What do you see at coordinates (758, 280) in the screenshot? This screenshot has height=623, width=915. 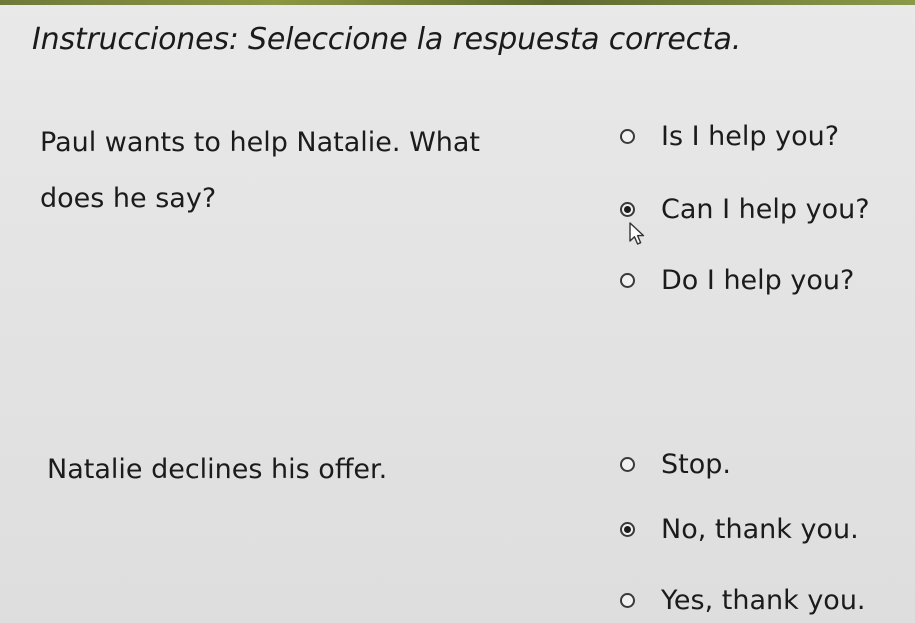 I see `option-label: Do I help you?` at bounding box center [758, 280].